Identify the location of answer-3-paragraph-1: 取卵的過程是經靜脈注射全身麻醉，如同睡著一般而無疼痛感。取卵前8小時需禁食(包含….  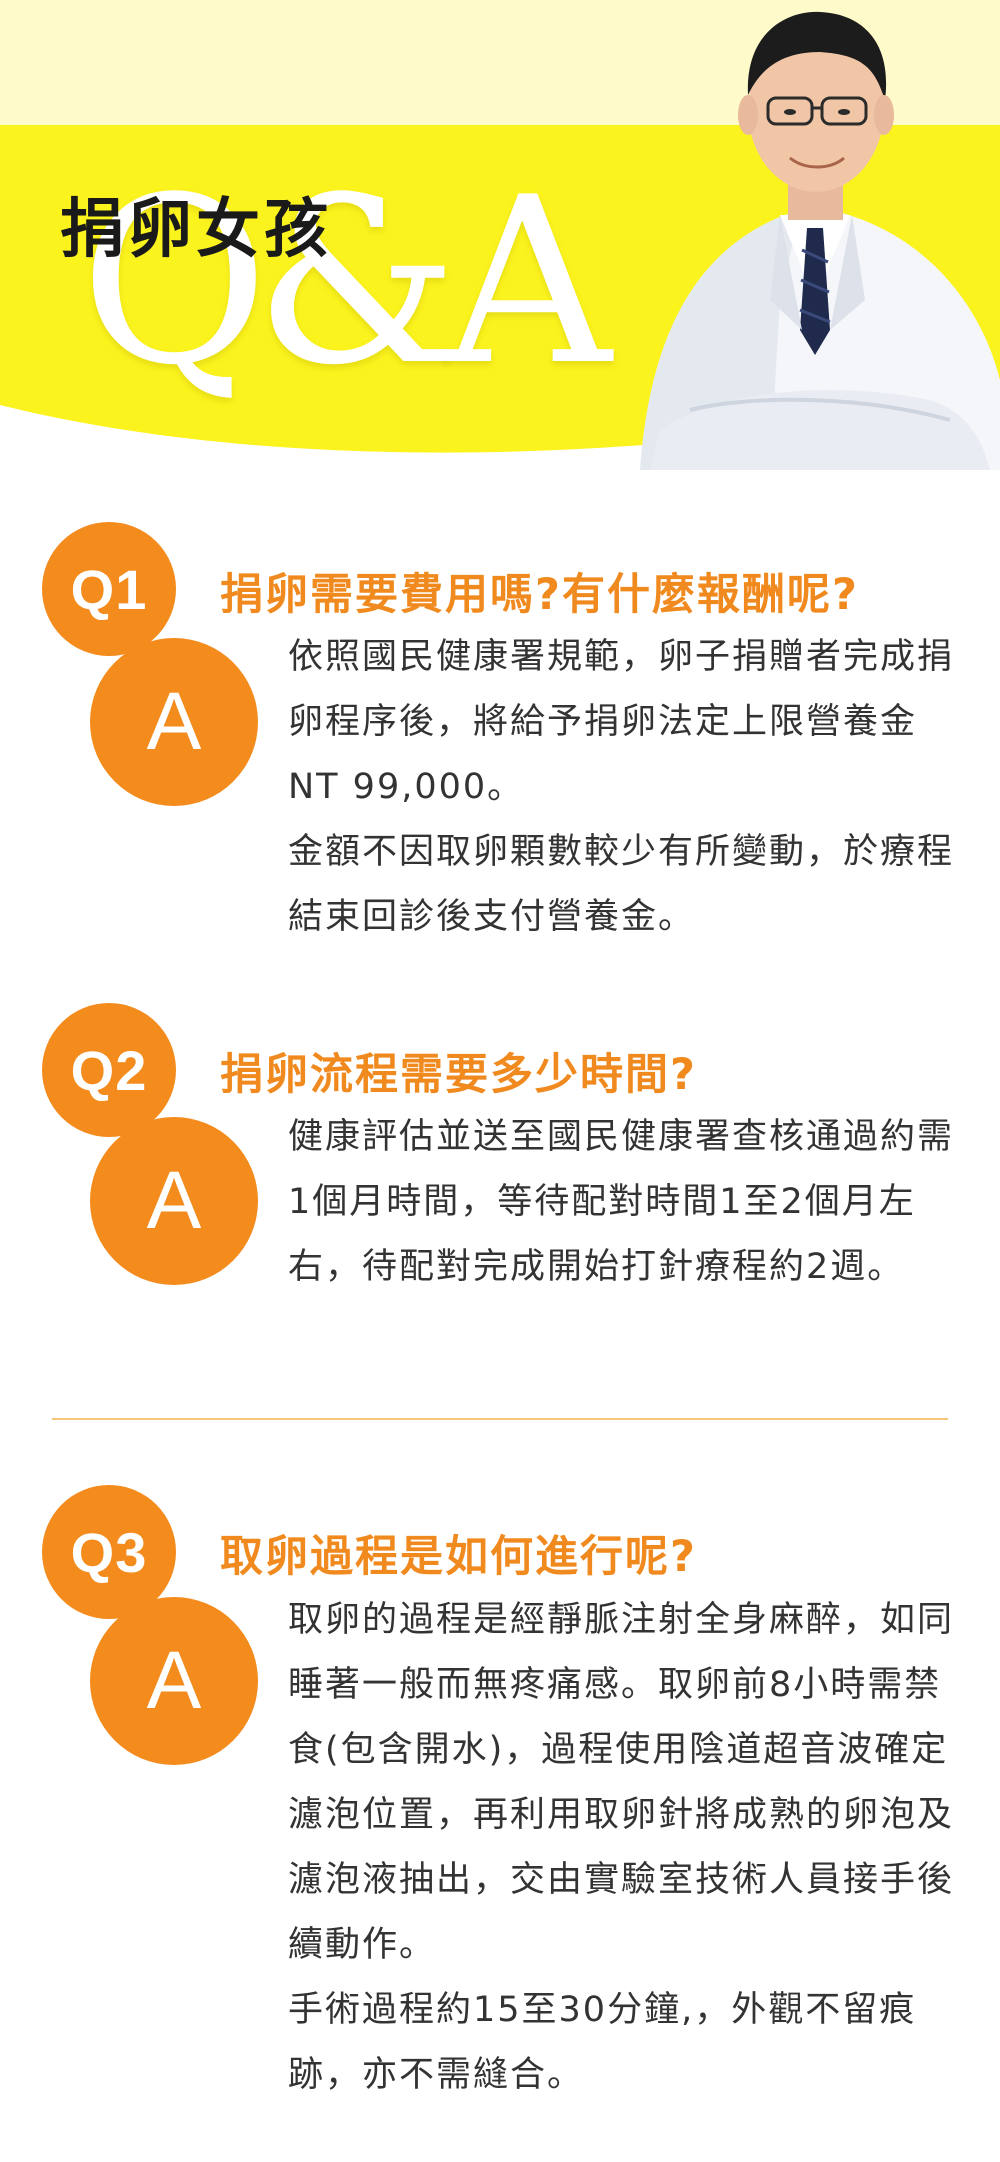
(621, 1782).